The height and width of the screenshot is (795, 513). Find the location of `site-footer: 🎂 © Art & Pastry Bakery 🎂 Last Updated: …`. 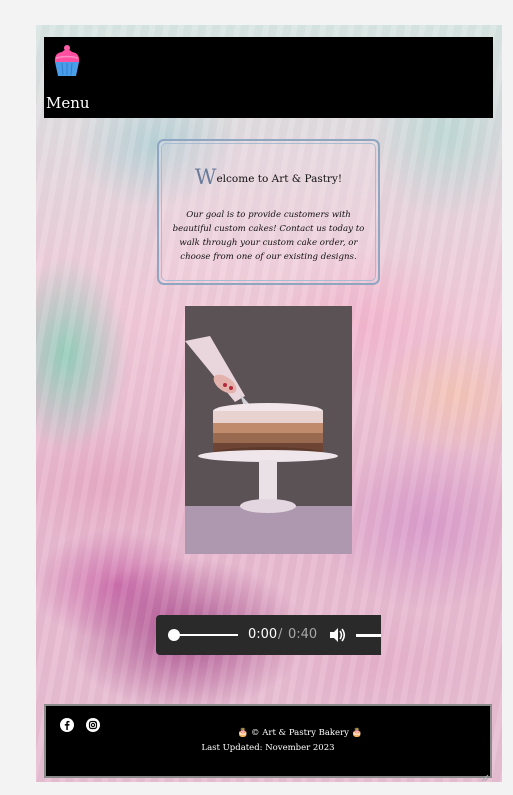

site-footer: 🎂 © Art & Pastry Bakery 🎂 Last Updated: … is located at coordinates (268, 743).